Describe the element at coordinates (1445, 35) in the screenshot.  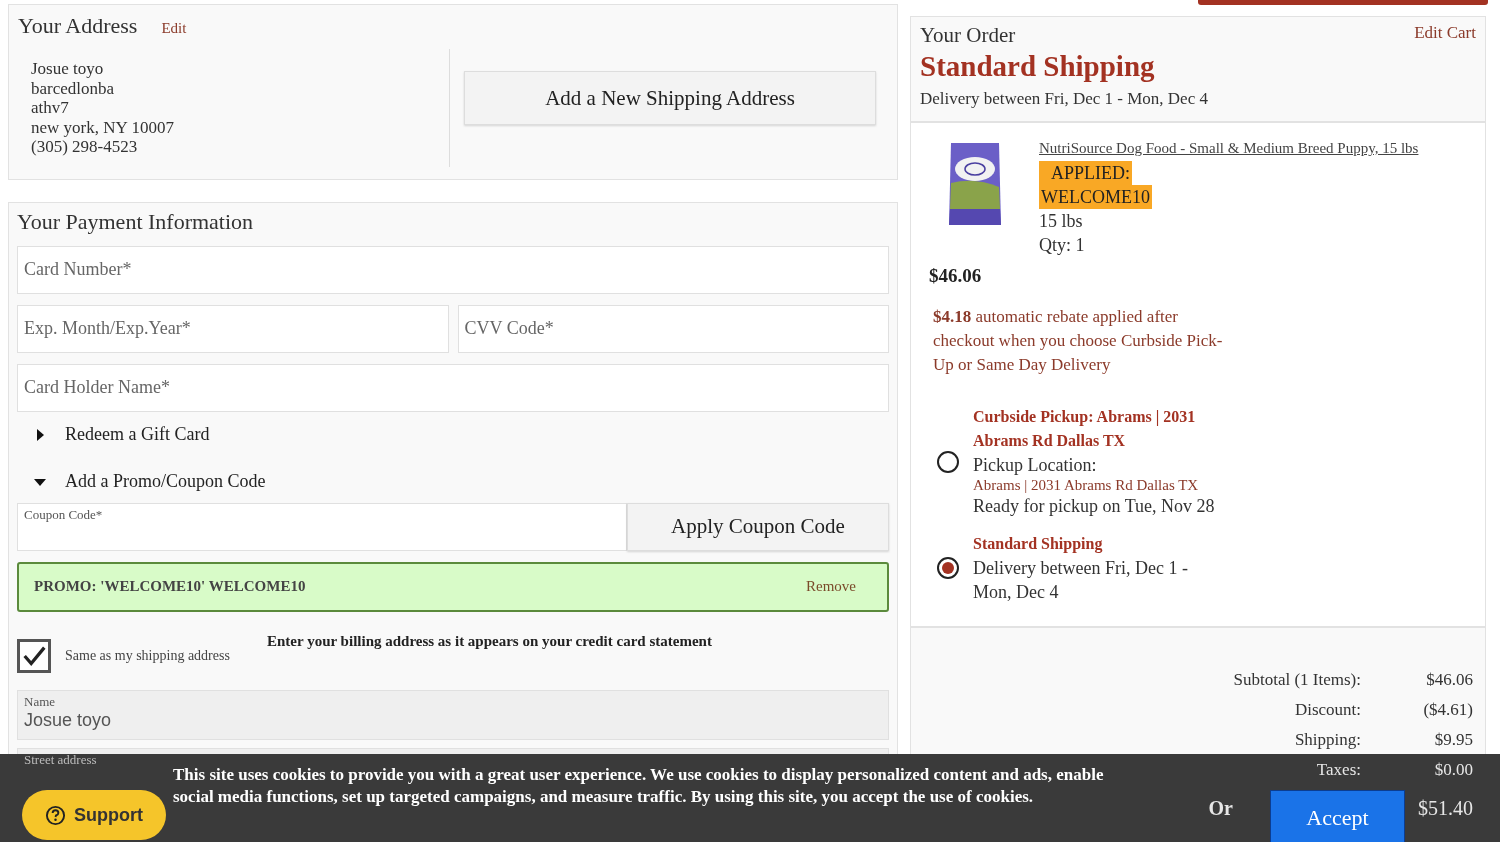
I see `edit-cart-link: Edit Cart` at that location.